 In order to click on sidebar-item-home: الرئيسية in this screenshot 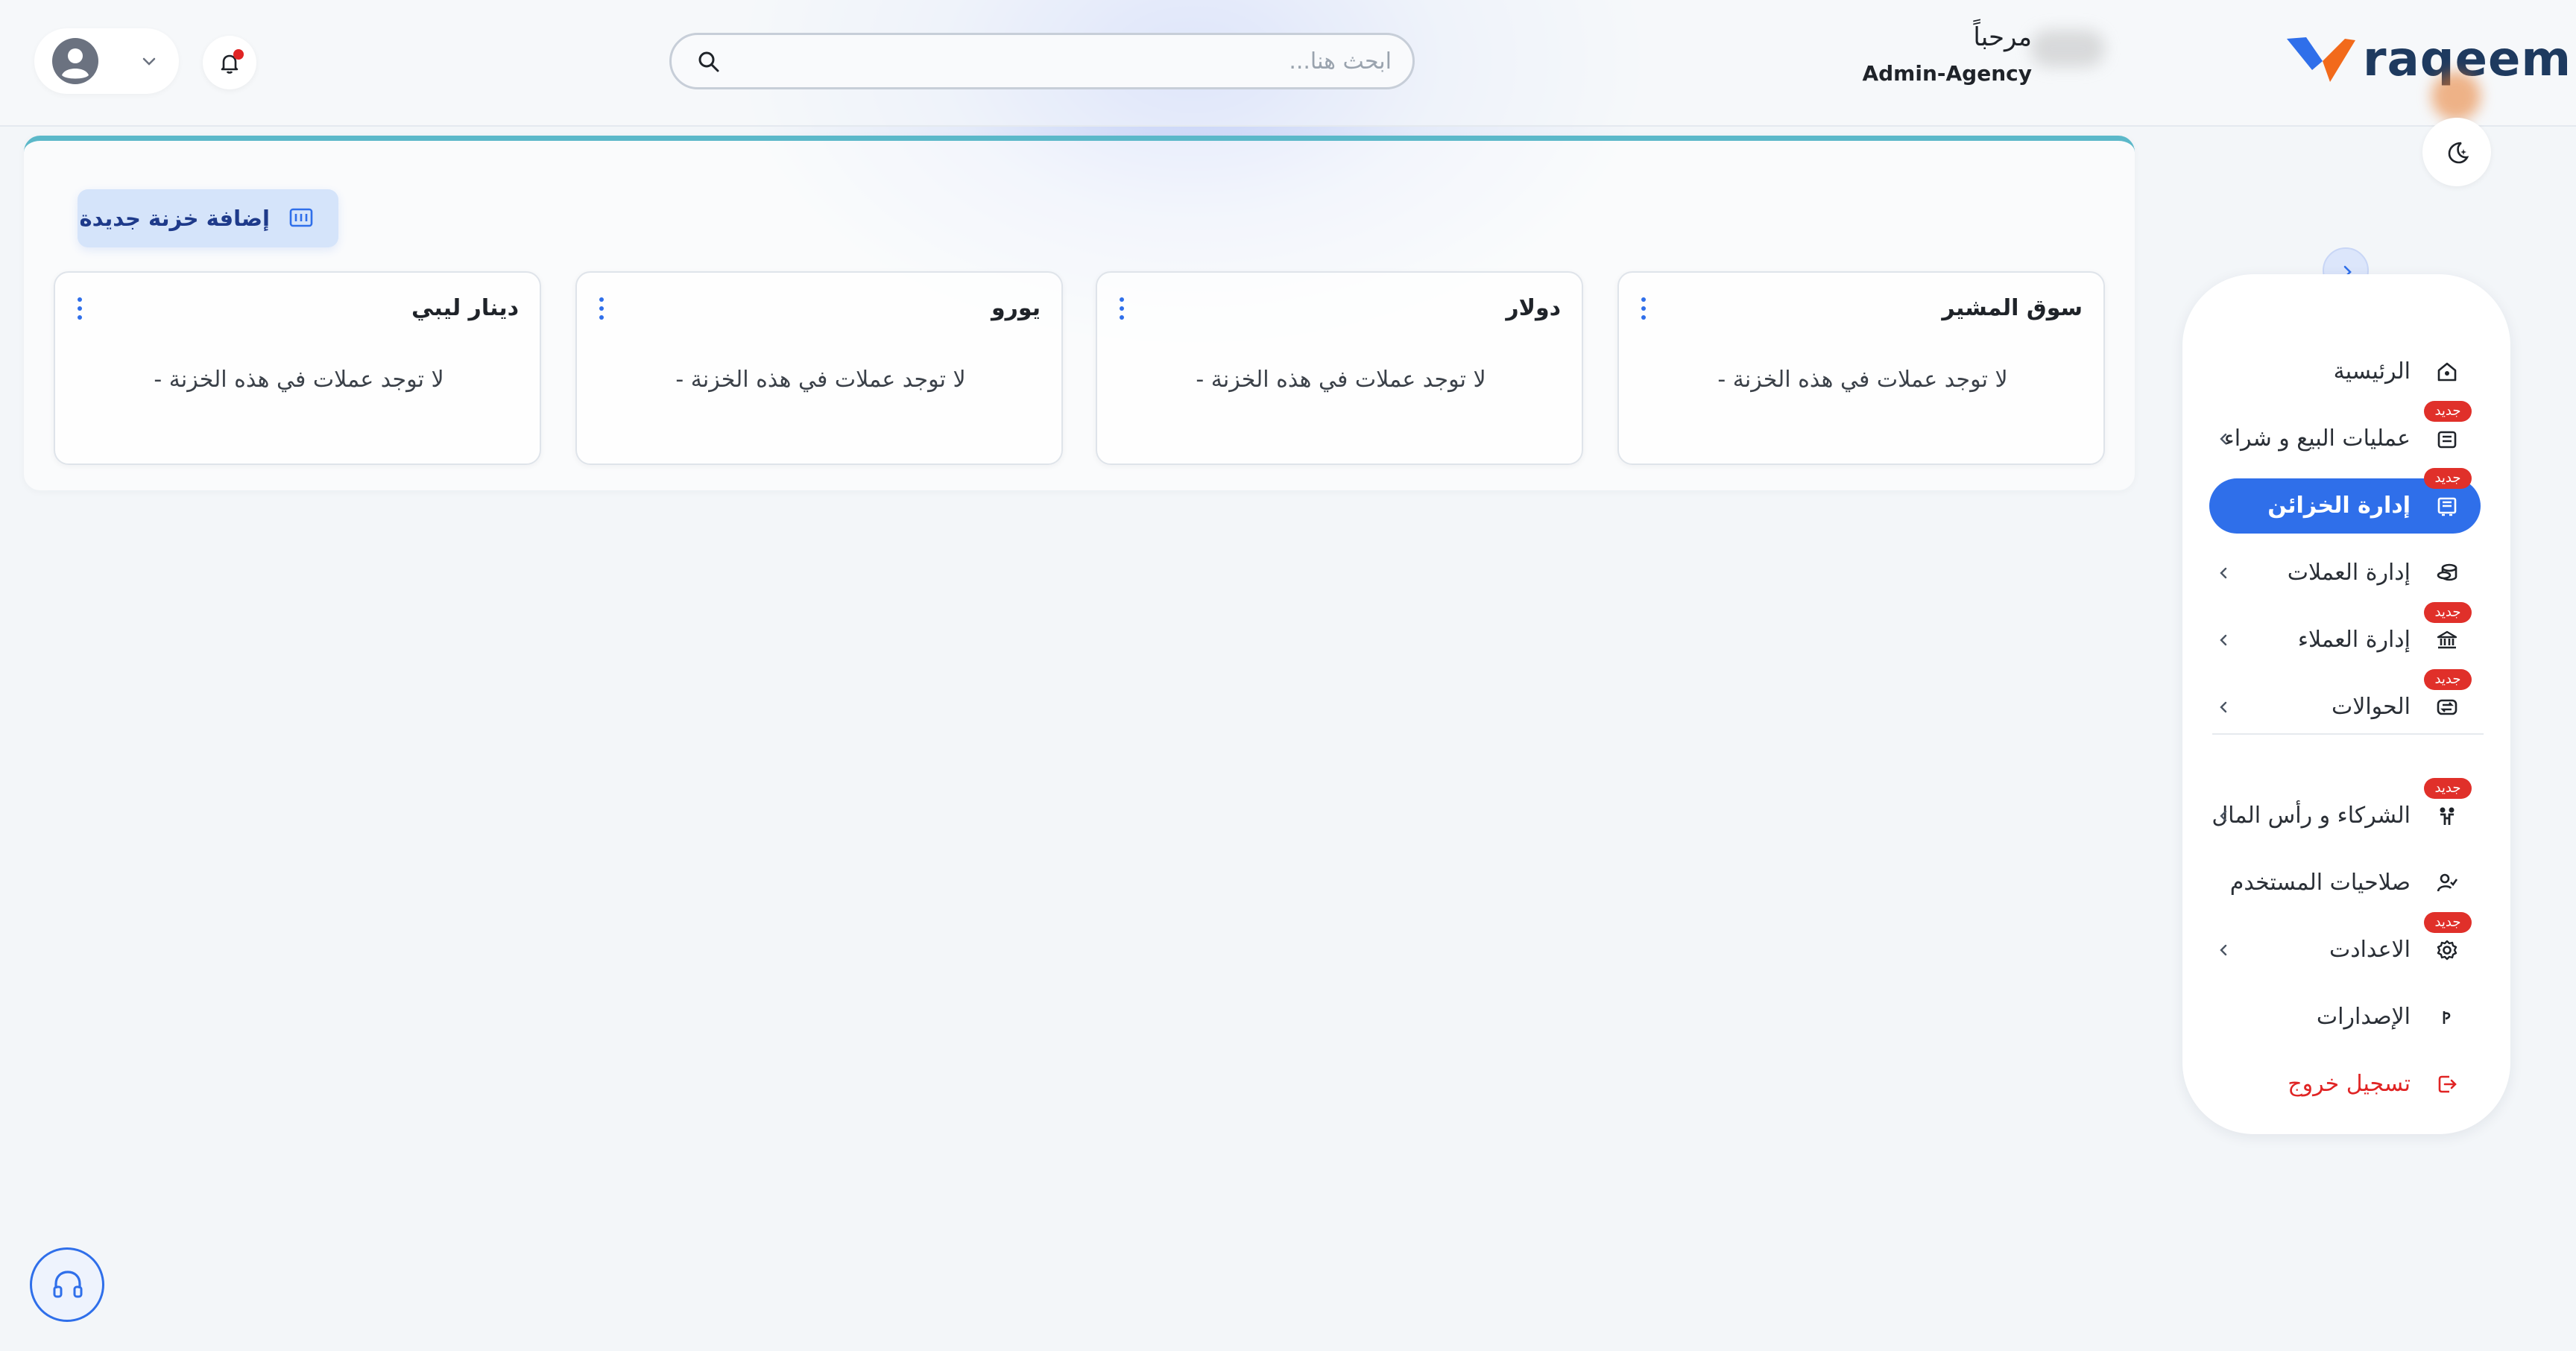, I will do `click(2345, 371)`.